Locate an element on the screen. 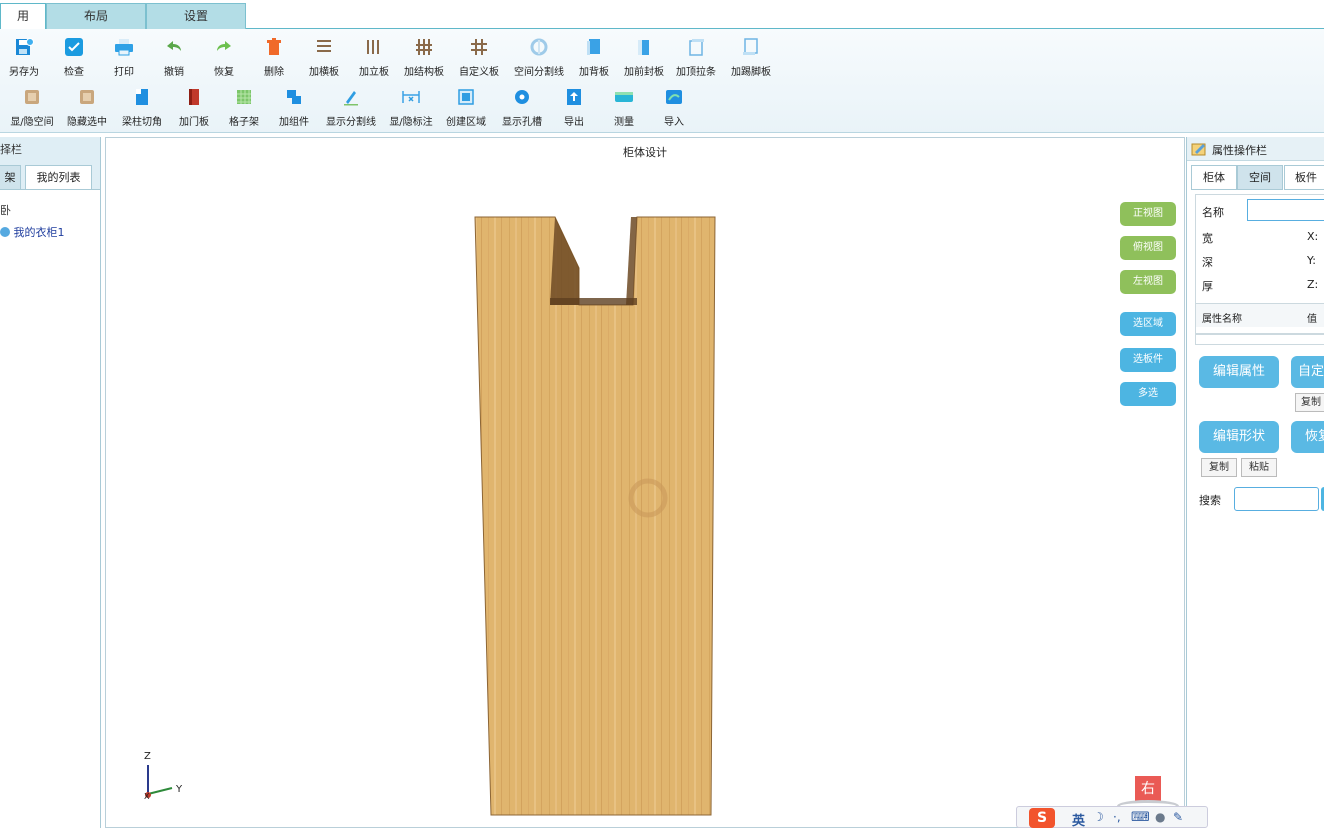 The height and width of the screenshot is (828, 1324). add-kickboard-icon is located at coordinates (750, 46).